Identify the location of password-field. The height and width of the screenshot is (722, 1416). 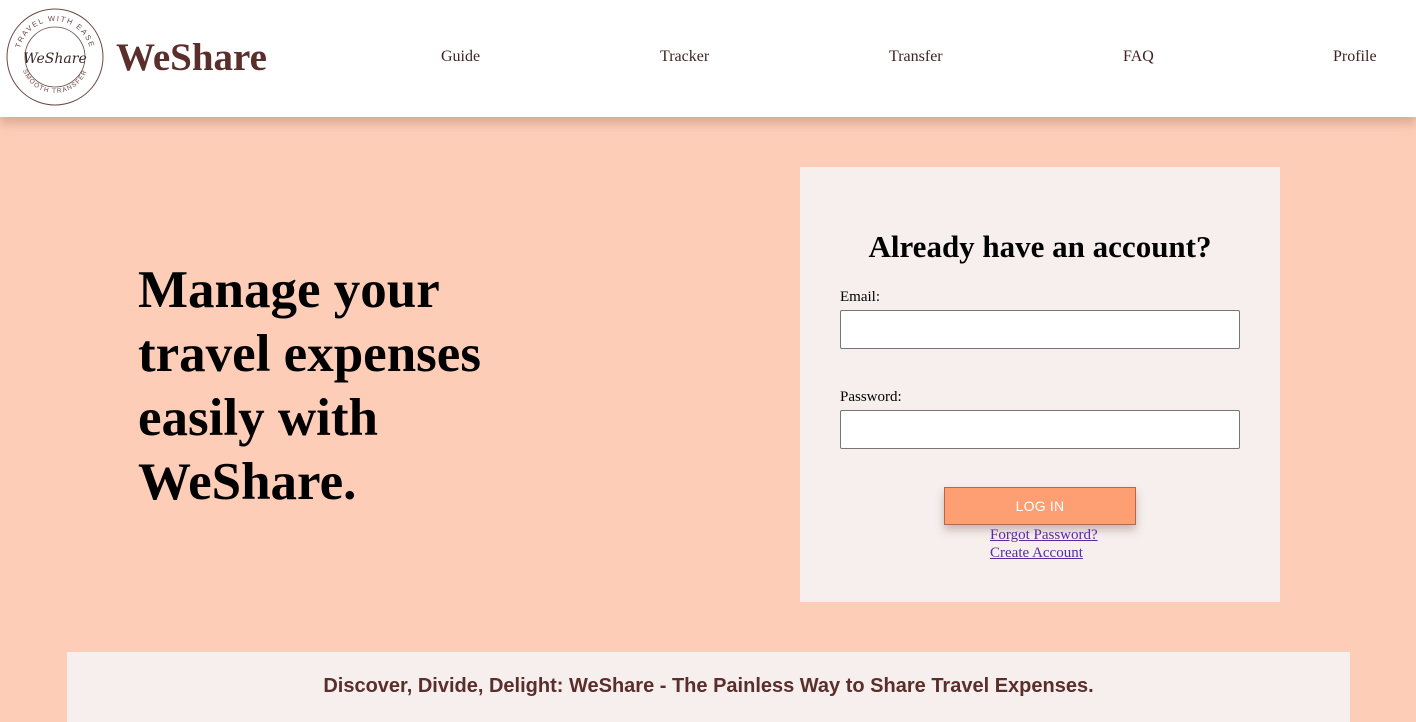
(1040, 429).